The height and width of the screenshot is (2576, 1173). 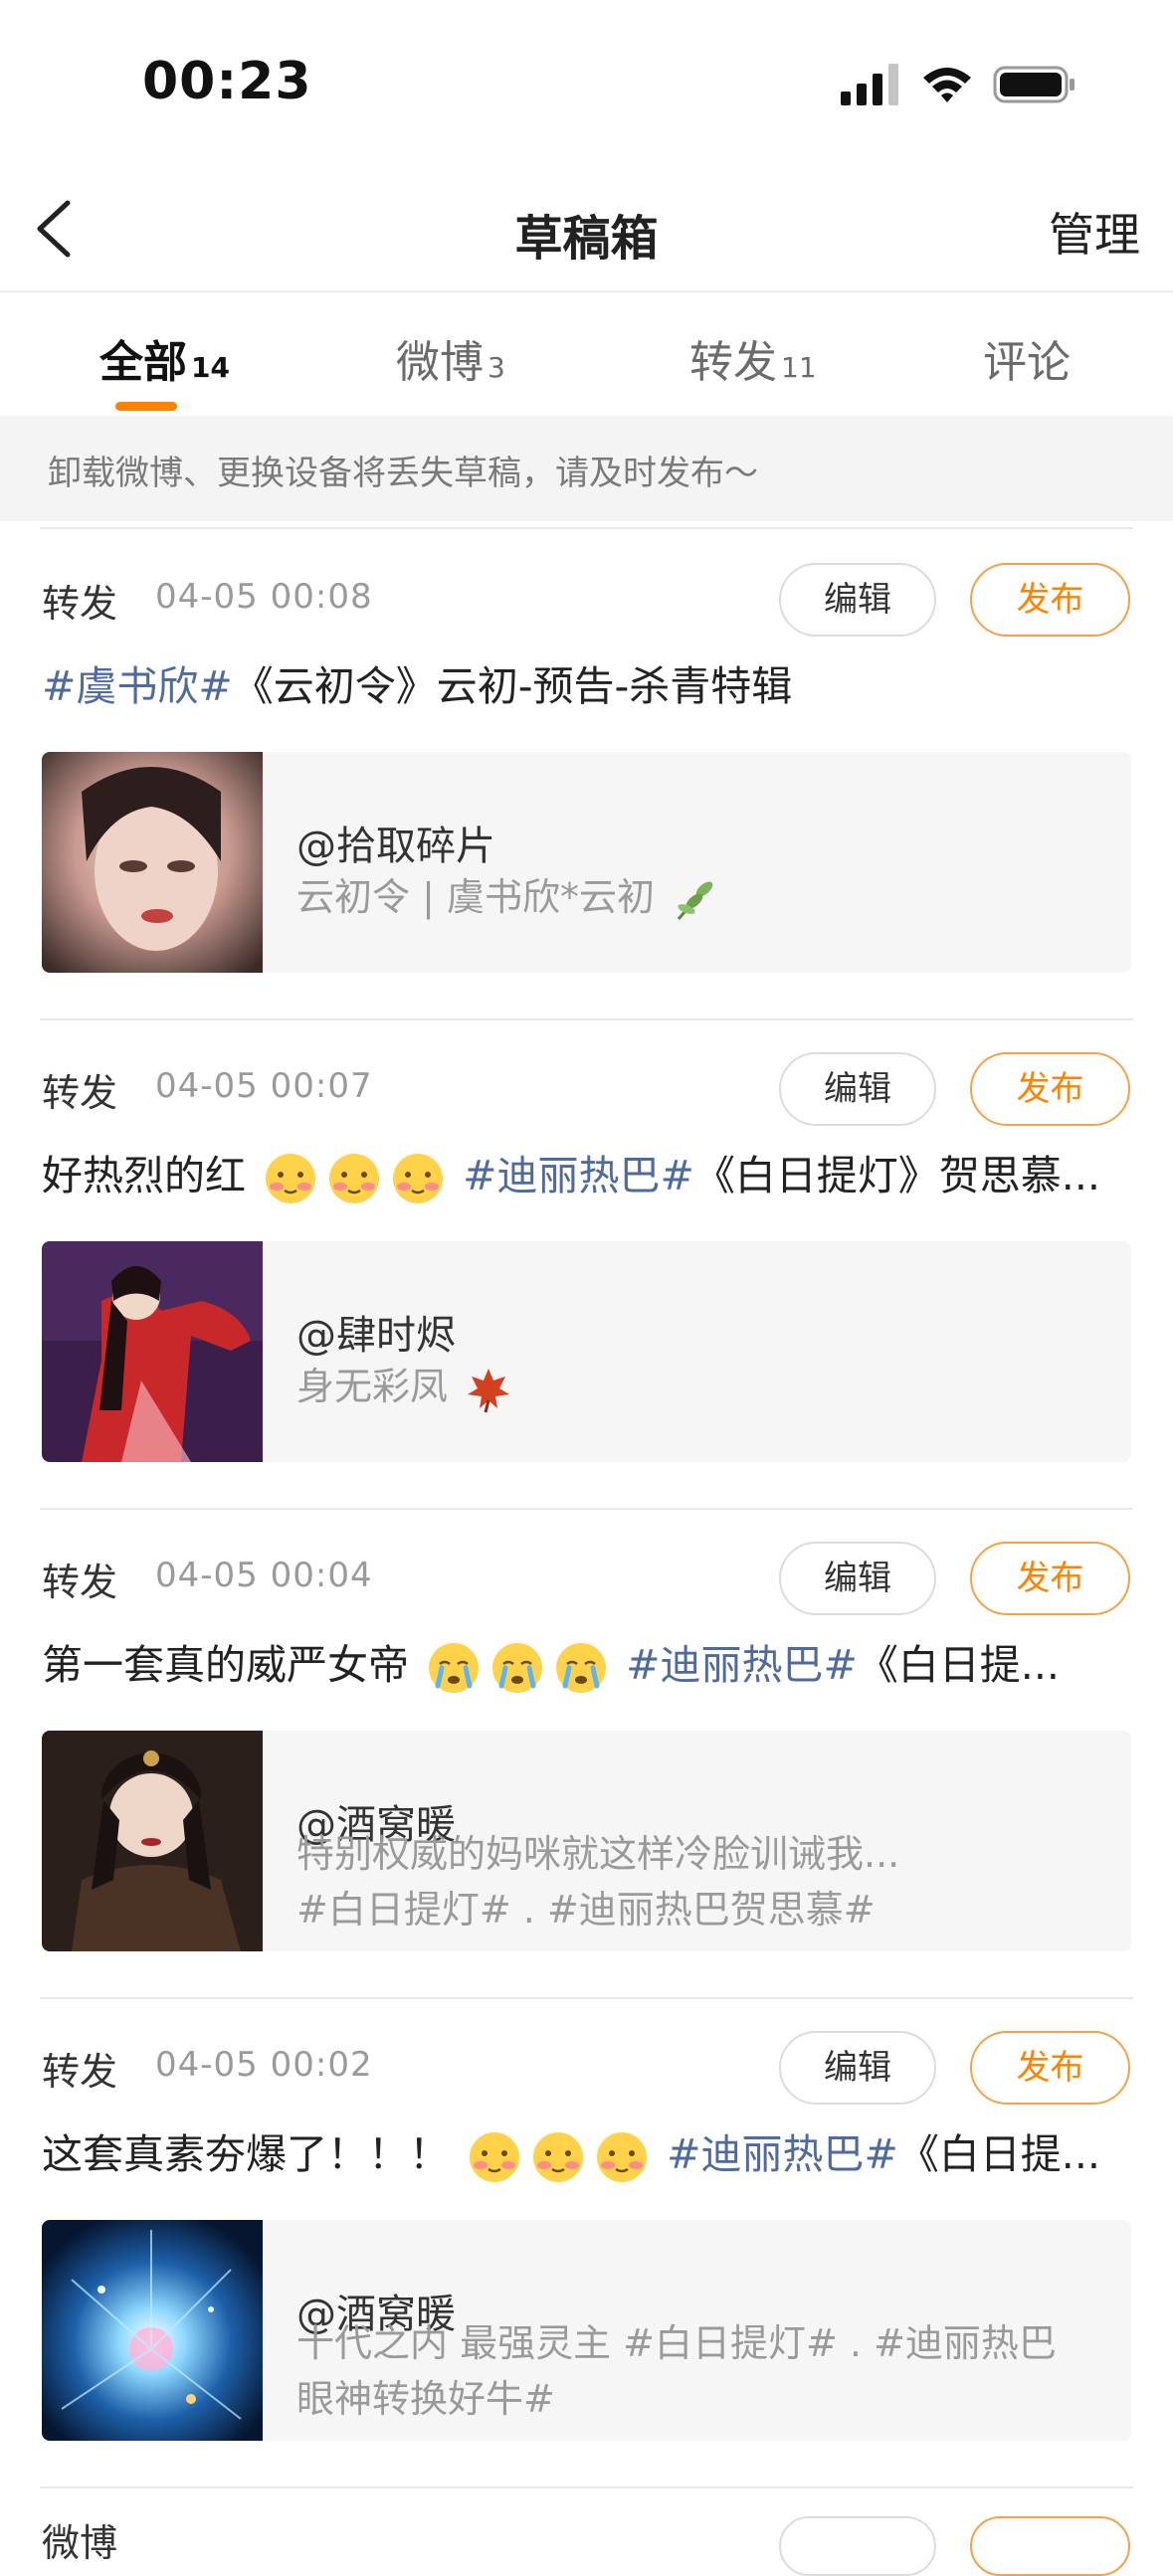 I want to click on tab-bar: 全部 14 微博 3 转发 11 评论, so click(x=586, y=353).